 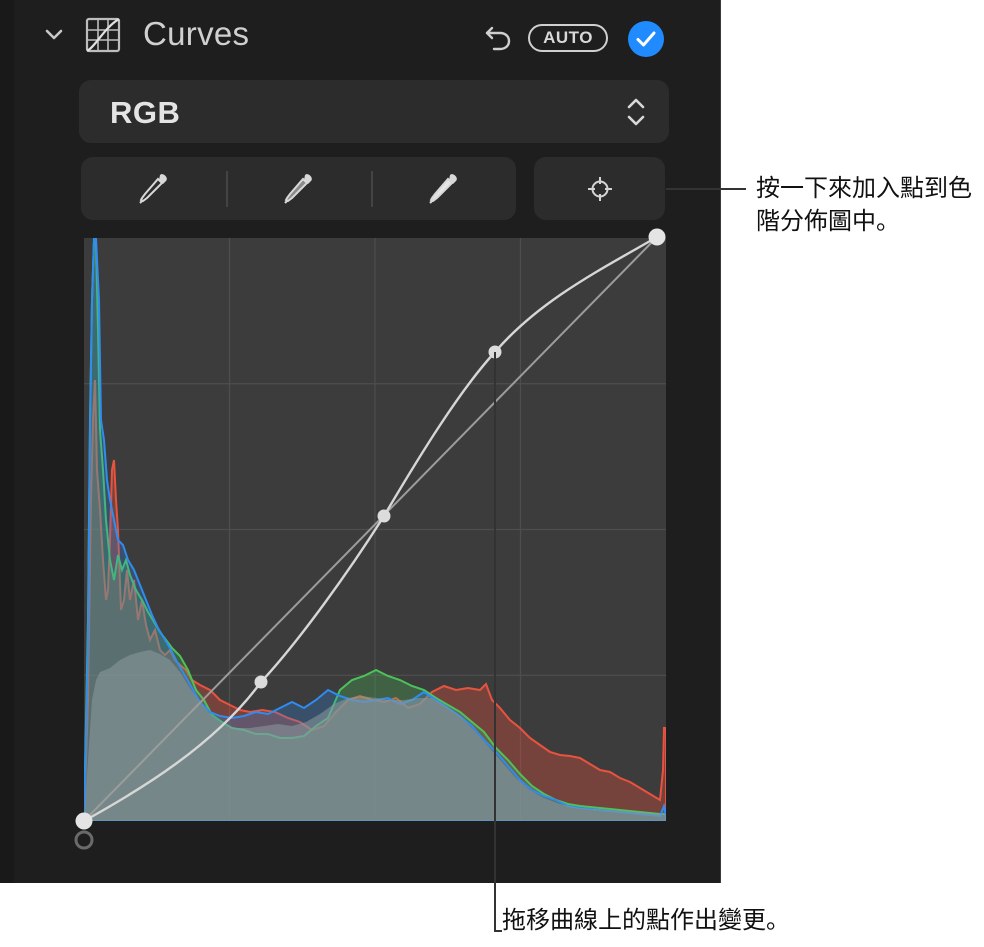 I want to click on callout-add-point: 按一下來加入點到色階分佈圖中。, so click(x=864, y=205).